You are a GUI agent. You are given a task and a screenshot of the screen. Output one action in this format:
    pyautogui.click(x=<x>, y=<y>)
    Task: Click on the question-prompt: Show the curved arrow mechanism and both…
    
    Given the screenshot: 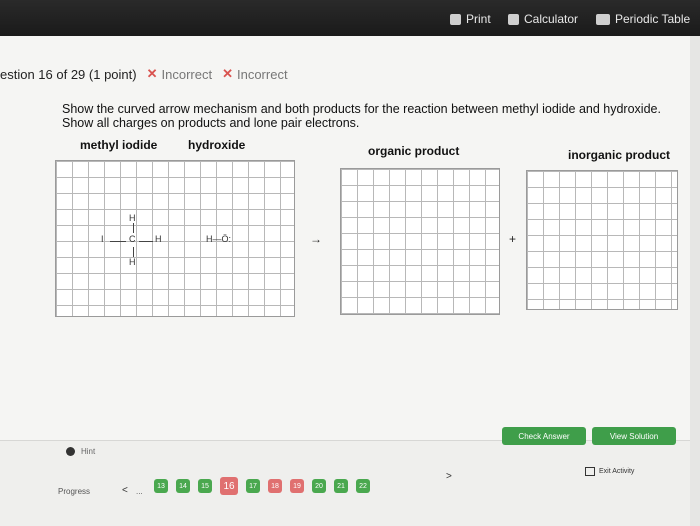 What is the action you would take?
    pyautogui.click(x=361, y=116)
    